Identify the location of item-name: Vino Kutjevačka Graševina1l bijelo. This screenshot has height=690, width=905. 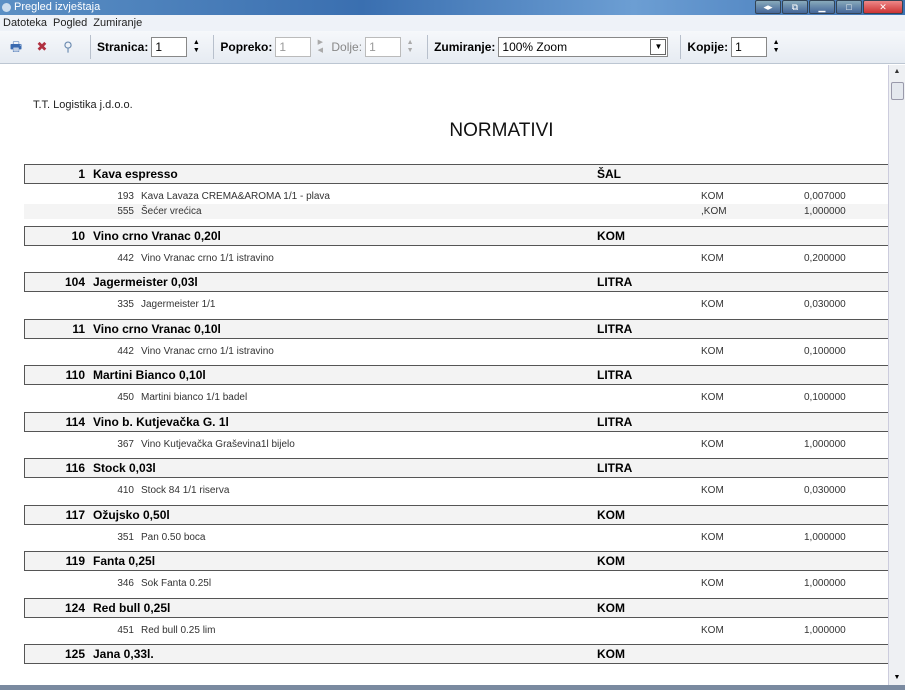
(218, 444).